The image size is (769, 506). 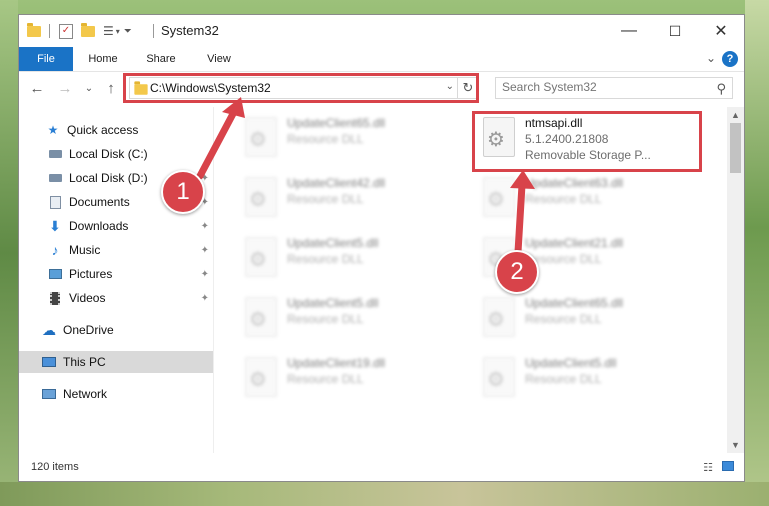 I want to click on arrow-1-line, so click(x=217, y=143).